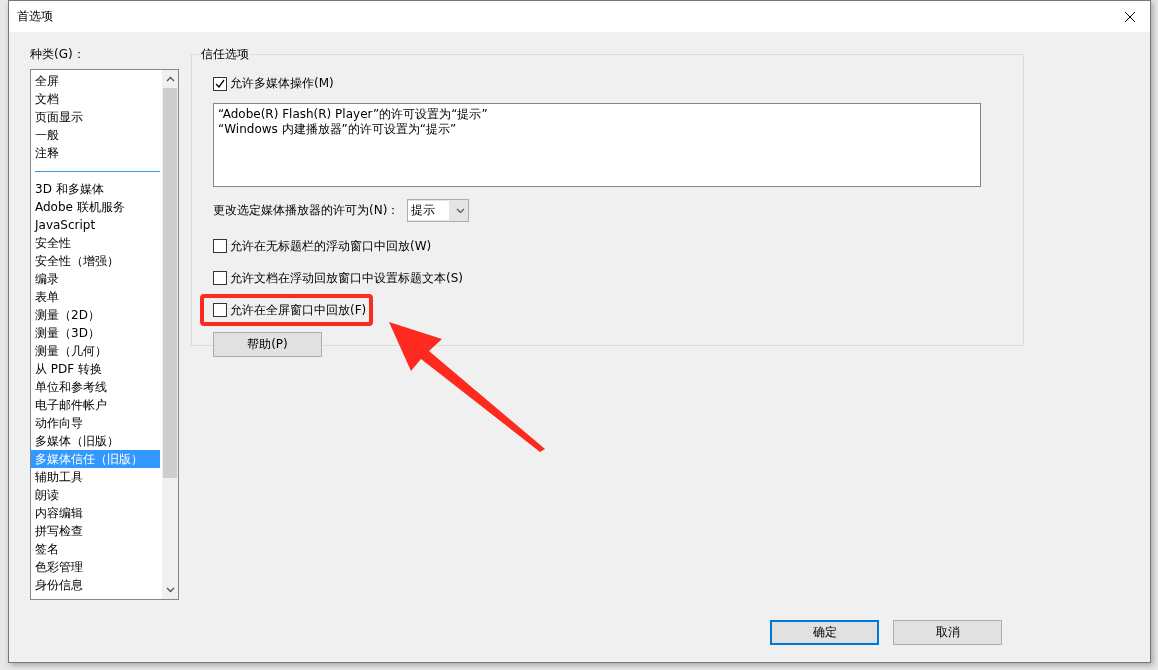  What do you see at coordinates (95, 405) in the screenshot?
I see `category-item: 电子邮件帐户` at bounding box center [95, 405].